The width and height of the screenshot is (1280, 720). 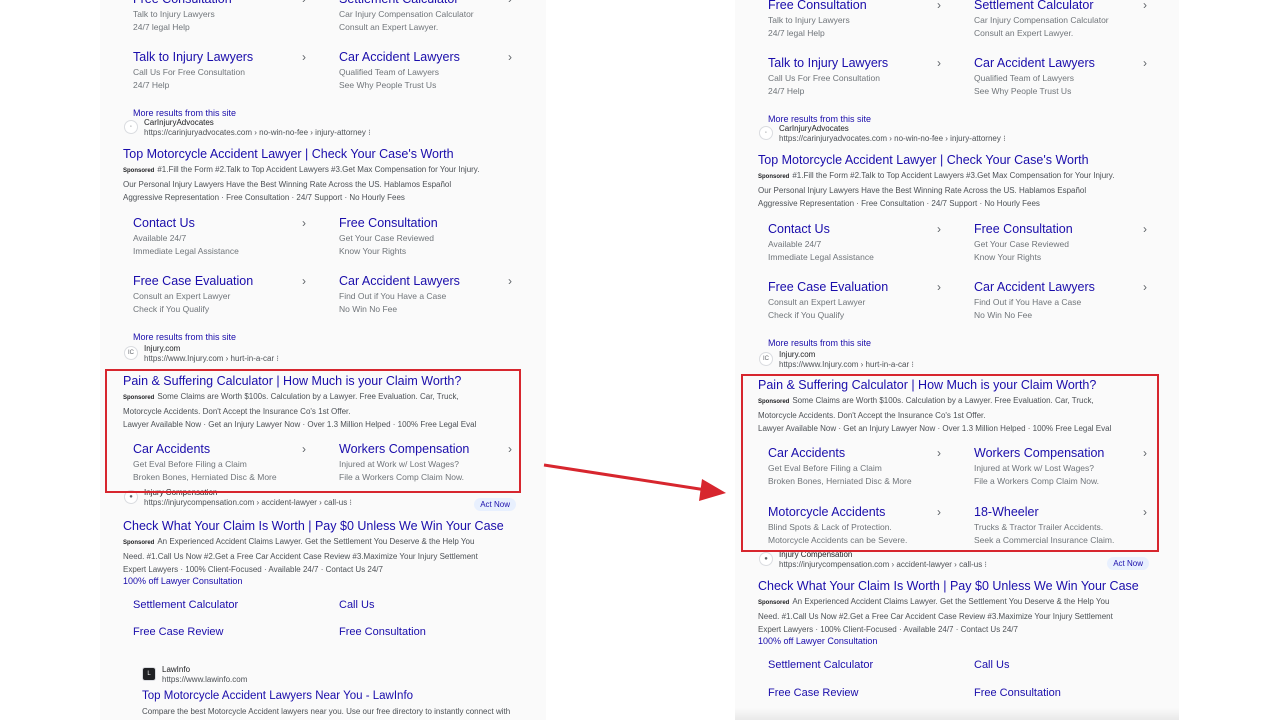 What do you see at coordinates (712, 490) in the screenshot?
I see `arrow-head` at bounding box center [712, 490].